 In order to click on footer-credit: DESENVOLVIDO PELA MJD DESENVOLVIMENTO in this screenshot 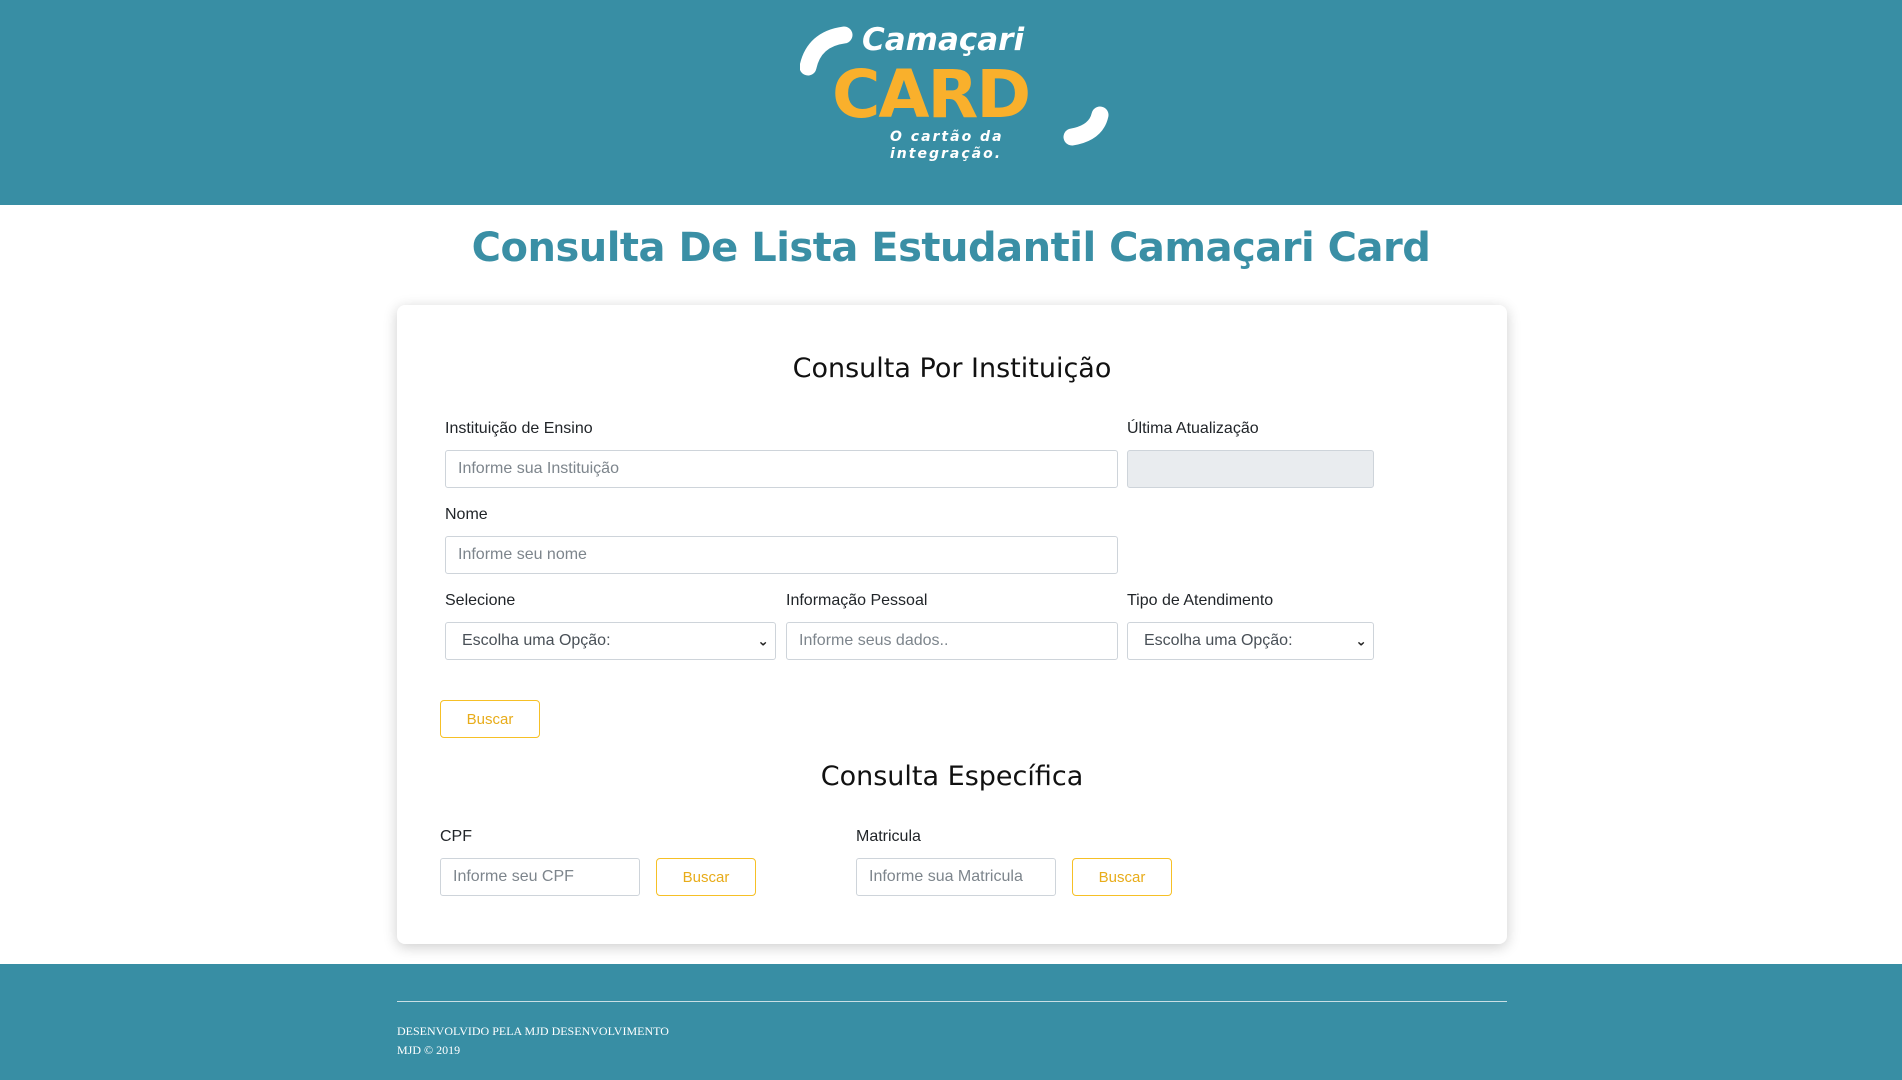, I will do `click(533, 1031)`.